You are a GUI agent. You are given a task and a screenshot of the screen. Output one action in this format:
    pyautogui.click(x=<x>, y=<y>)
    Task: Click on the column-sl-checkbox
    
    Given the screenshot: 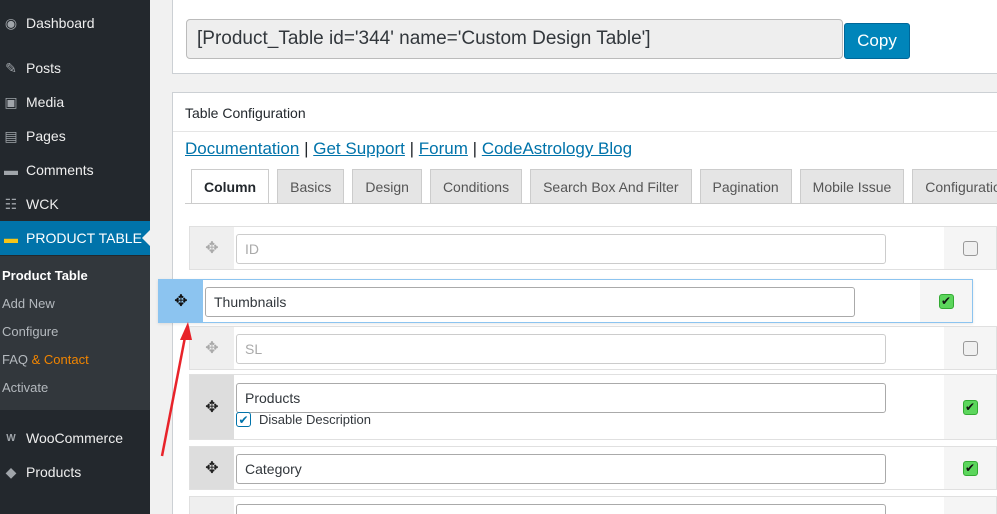 What is the action you would take?
    pyautogui.click(x=970, y=348)
    